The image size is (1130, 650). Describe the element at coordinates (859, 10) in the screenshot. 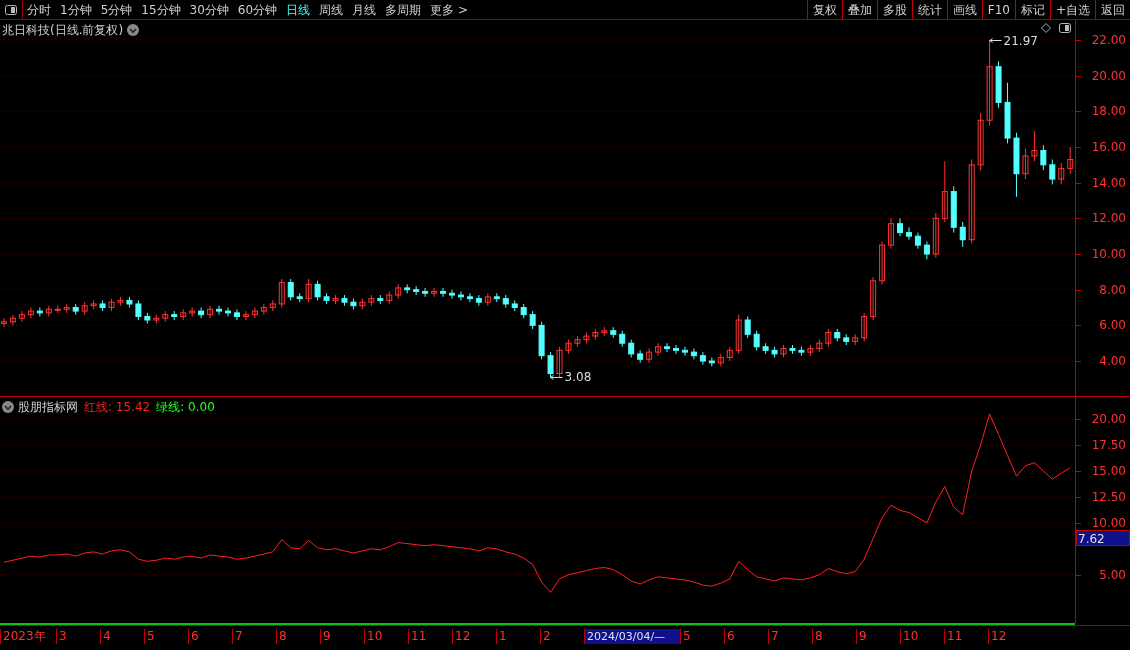

I see `toolbar-button: 叠加` at that location.